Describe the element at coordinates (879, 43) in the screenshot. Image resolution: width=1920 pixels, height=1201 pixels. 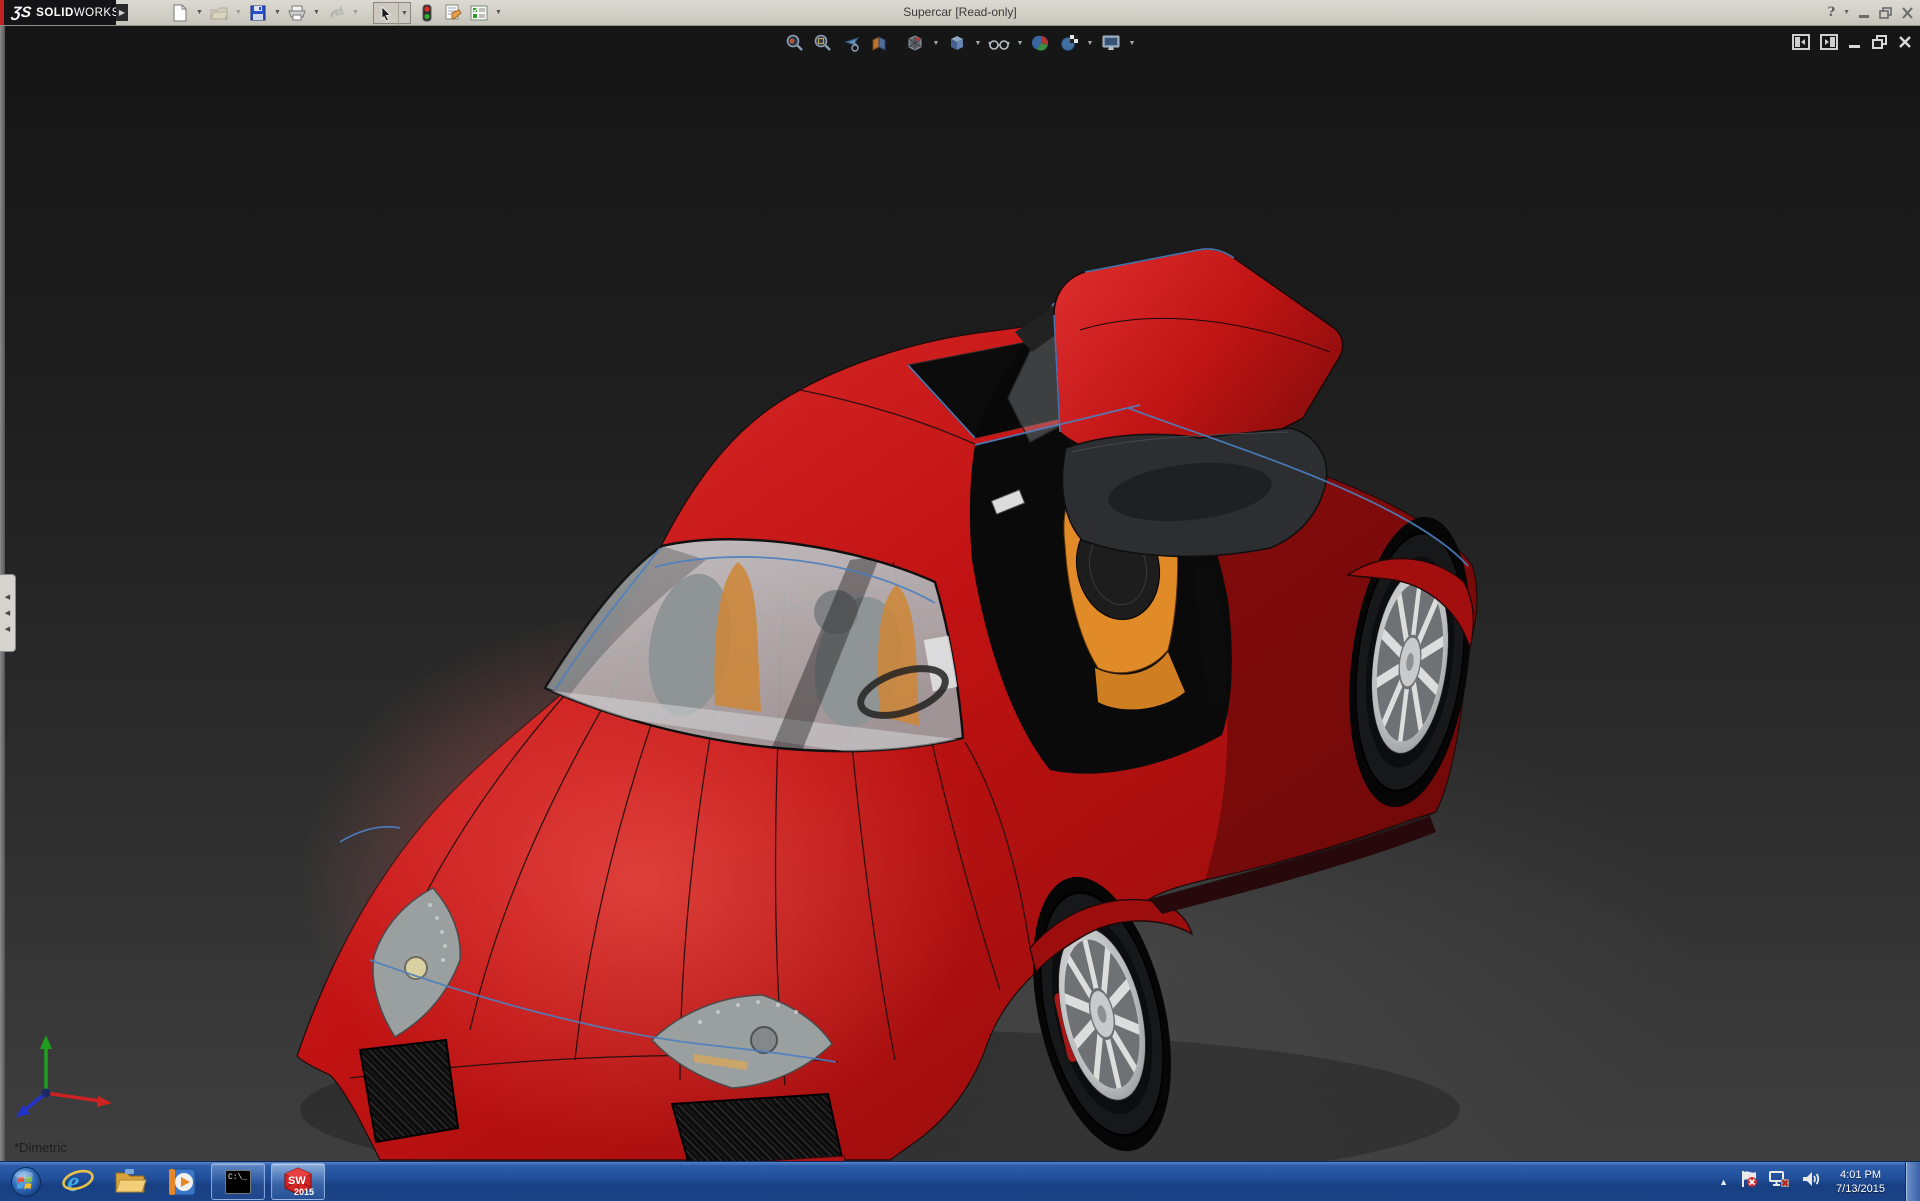
I see `section-view-icon` at that location.